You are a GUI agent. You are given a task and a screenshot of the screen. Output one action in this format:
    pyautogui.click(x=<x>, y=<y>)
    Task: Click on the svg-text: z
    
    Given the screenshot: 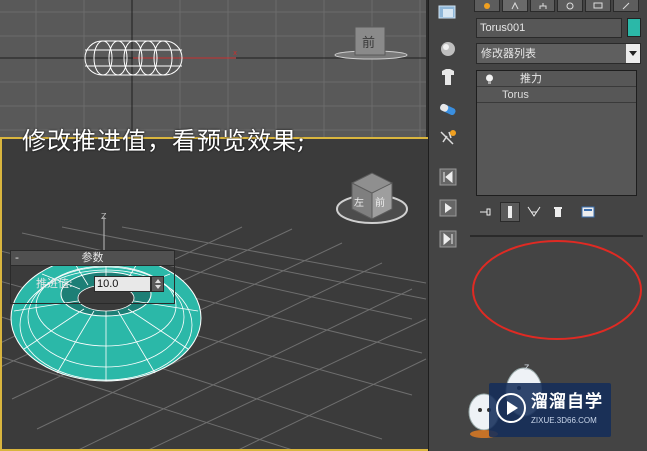 What is the action you would take?
    pyautogui.click(x=526, y=367)
    